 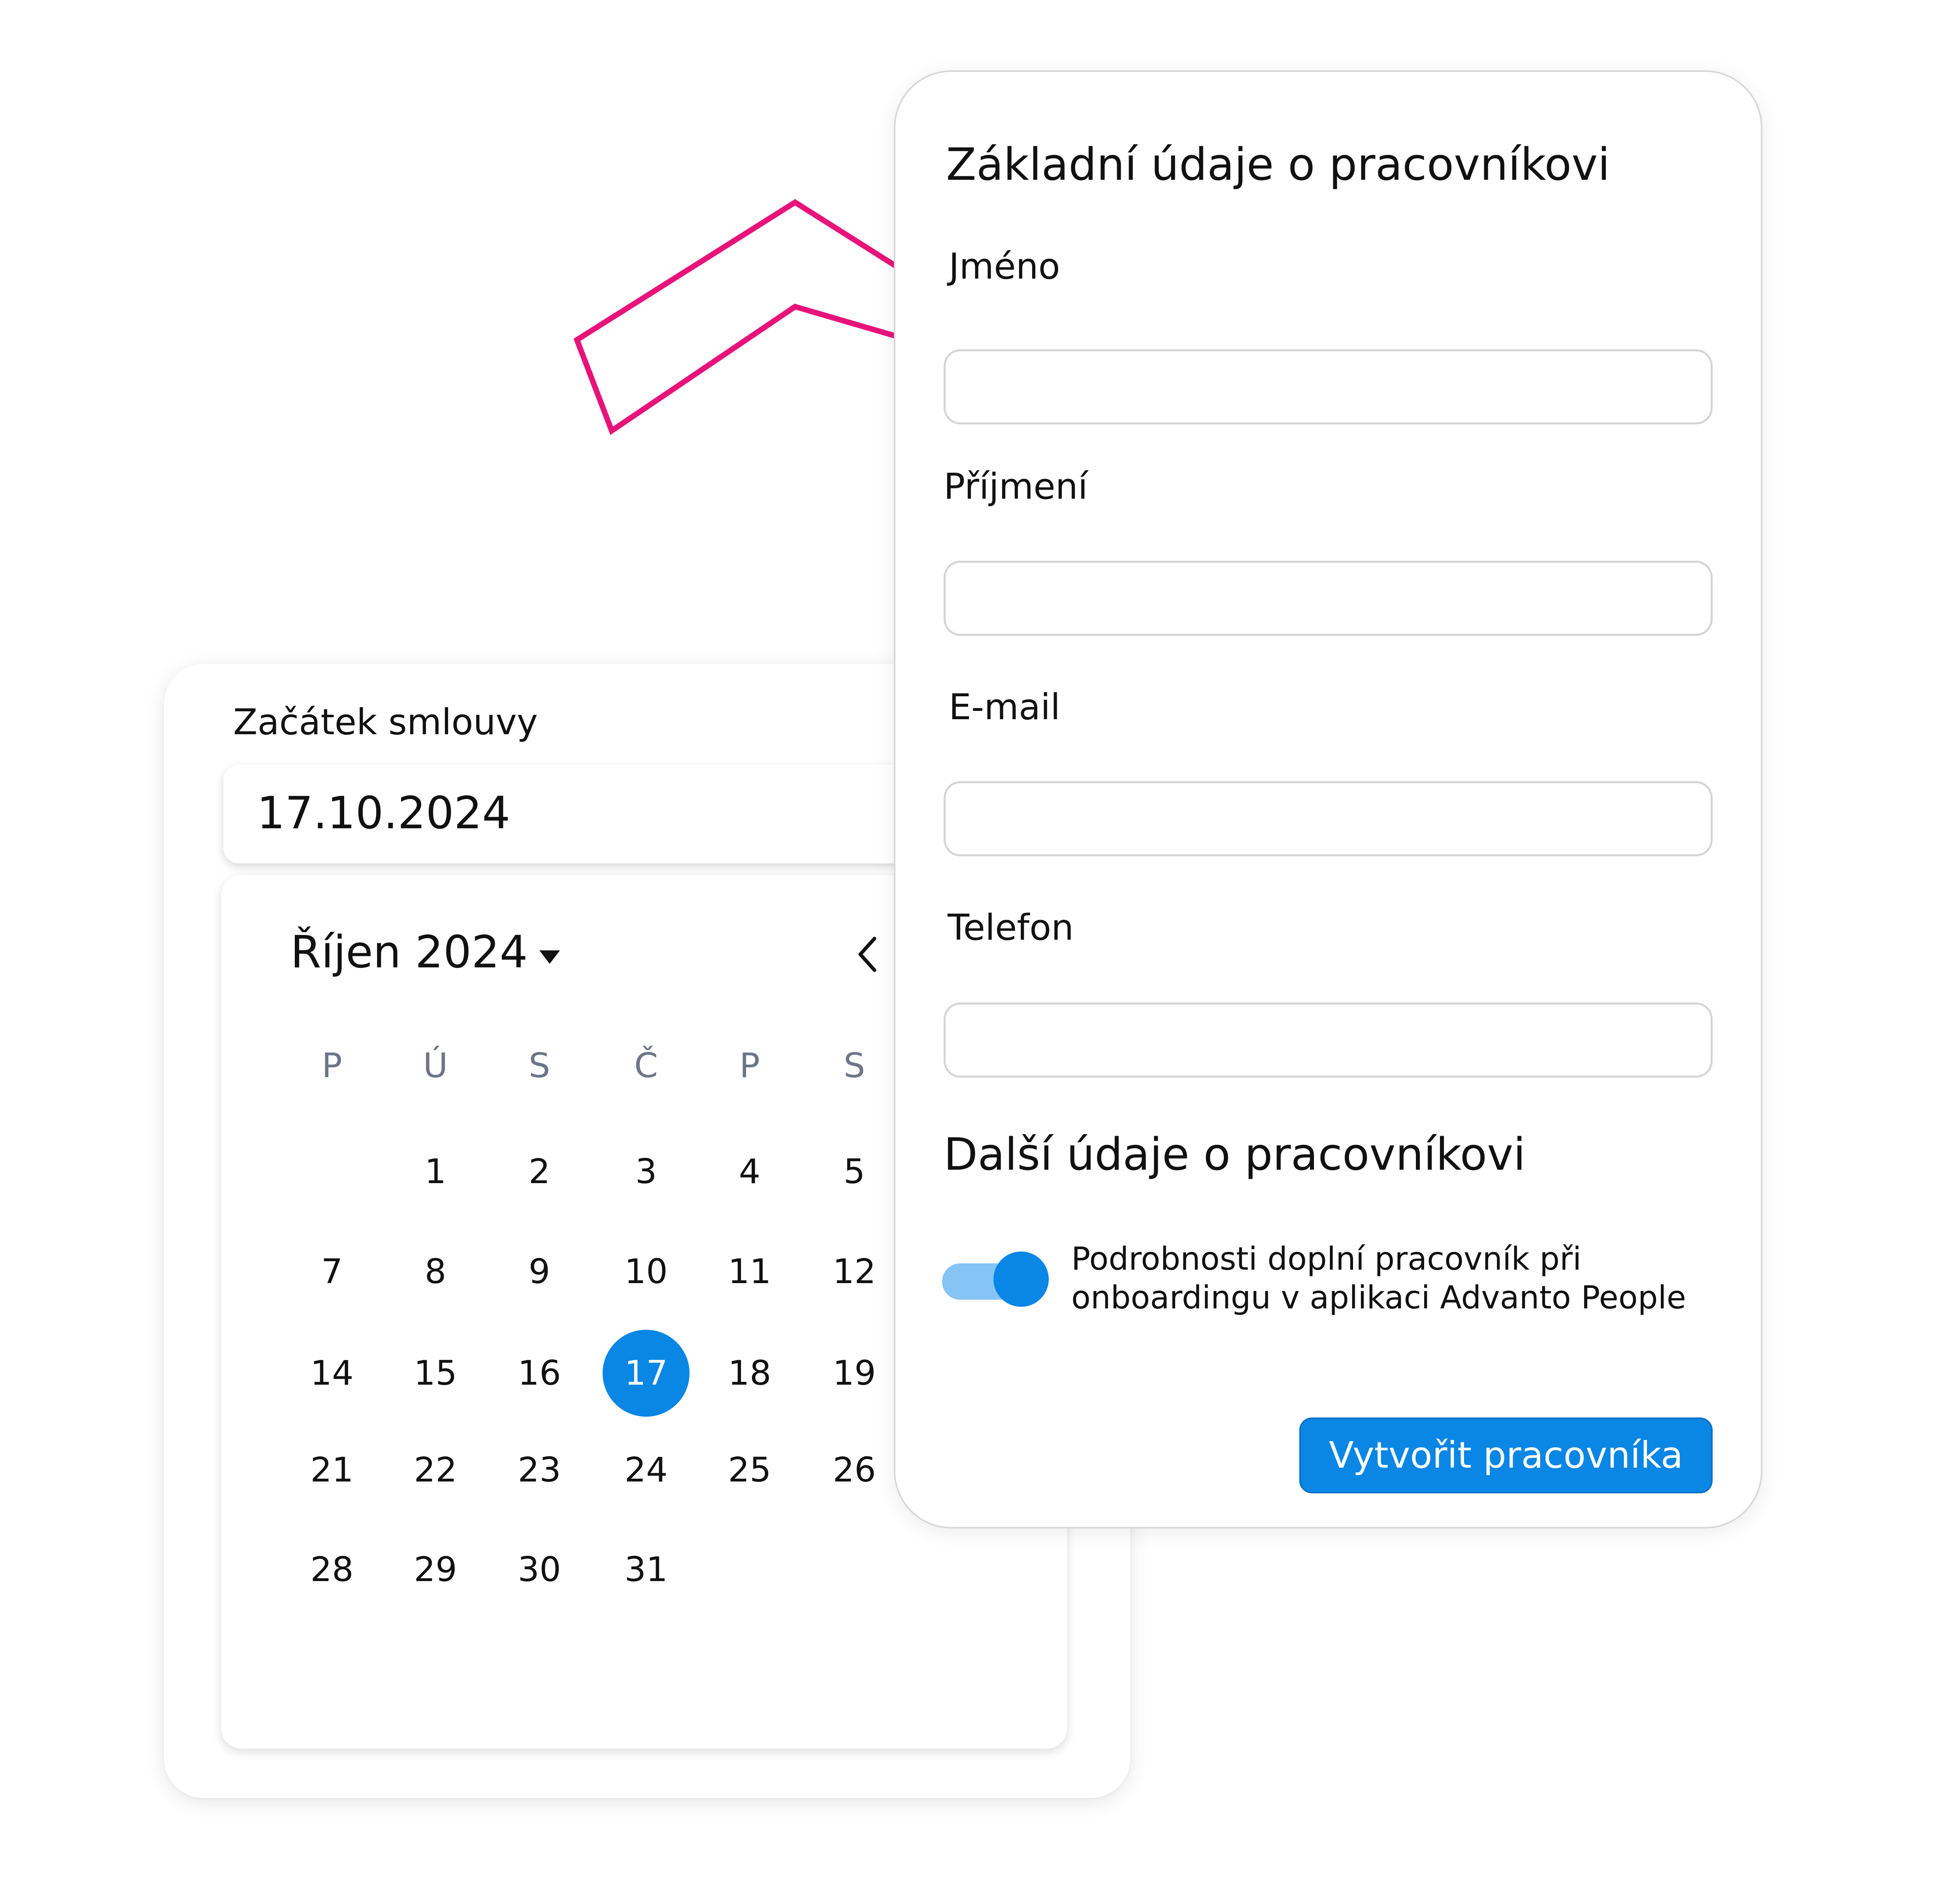 I want to click on calendar-day: 14, so click(x=331, y=1373).